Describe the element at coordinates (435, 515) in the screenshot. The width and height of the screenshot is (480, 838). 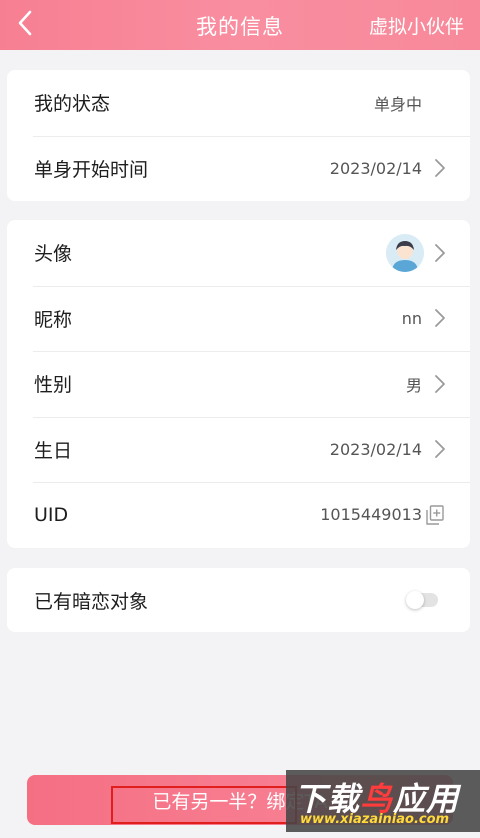
I see `copy-icon` at that location.